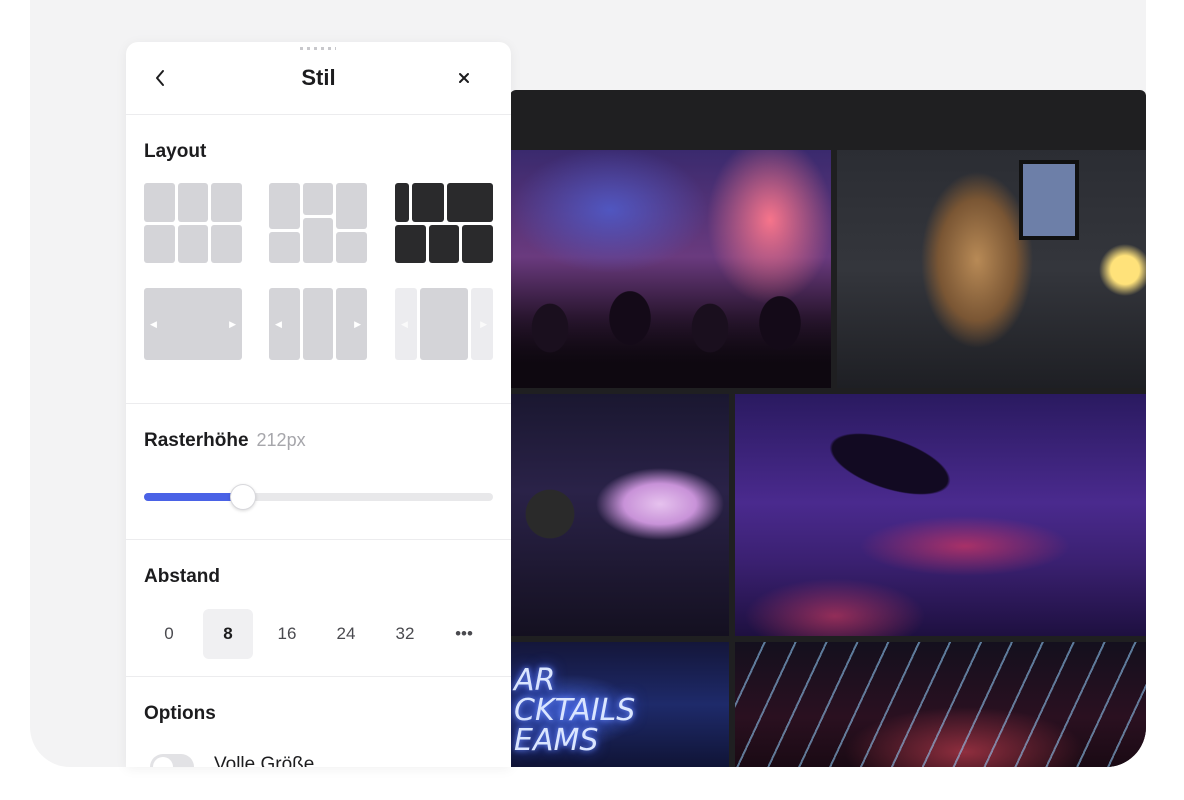 The image size is (1184, 800). What do you see at coordinates (228, 634) in the screenshot?
I see `spacing-option-8: 8` at bounding box center [228, 634].